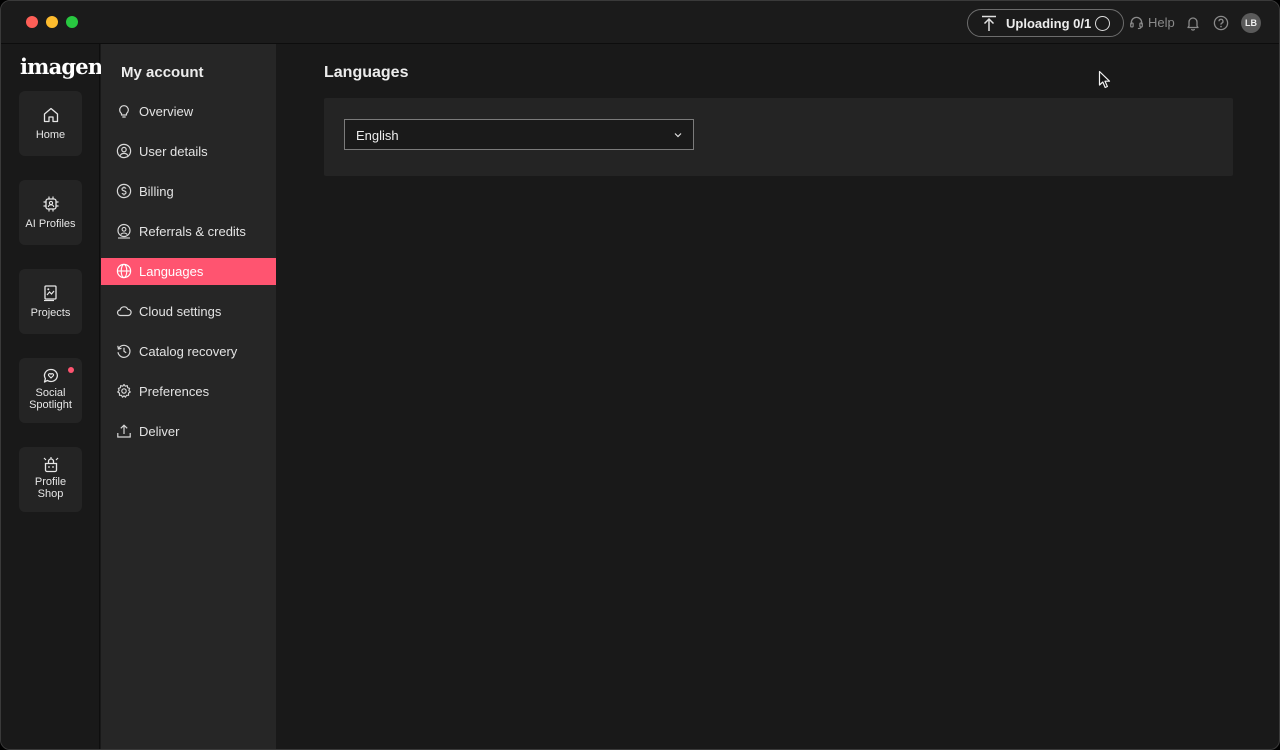 Image resolution: width=1280 pixels, height=750 pixels. Describe the element at coordinates (50, 399) in the screenshot. I see `rail-social-spotlight-label: Social Spotlight` at that location.